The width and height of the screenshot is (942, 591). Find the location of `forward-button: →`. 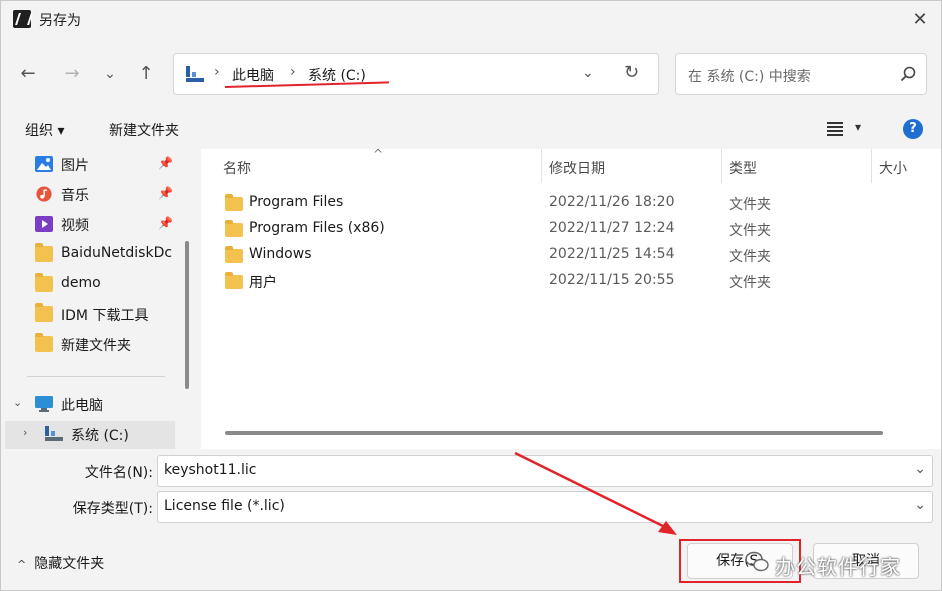

forward-button: → is located at coordinates (72, 74).